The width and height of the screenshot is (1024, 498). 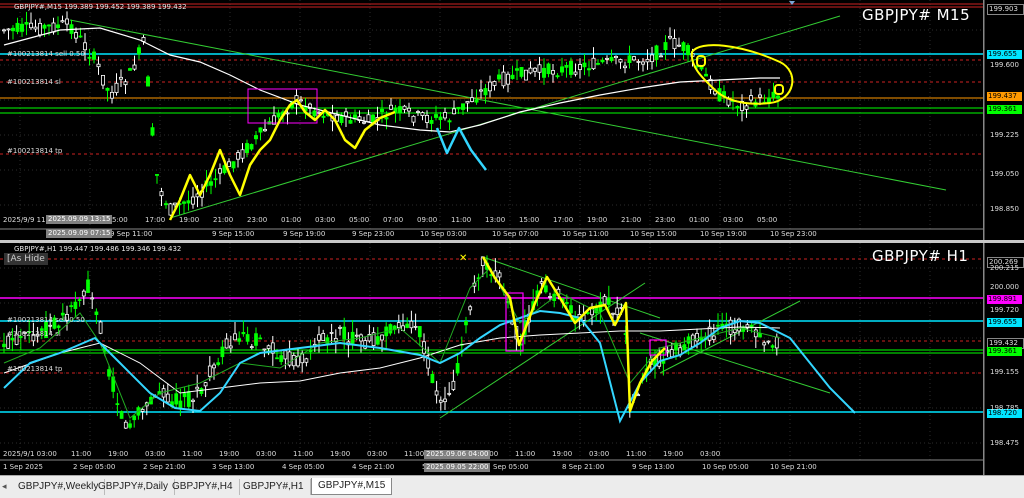 I want to click on order-label-sl: #100213814 sl, so click(x=34, y=82).